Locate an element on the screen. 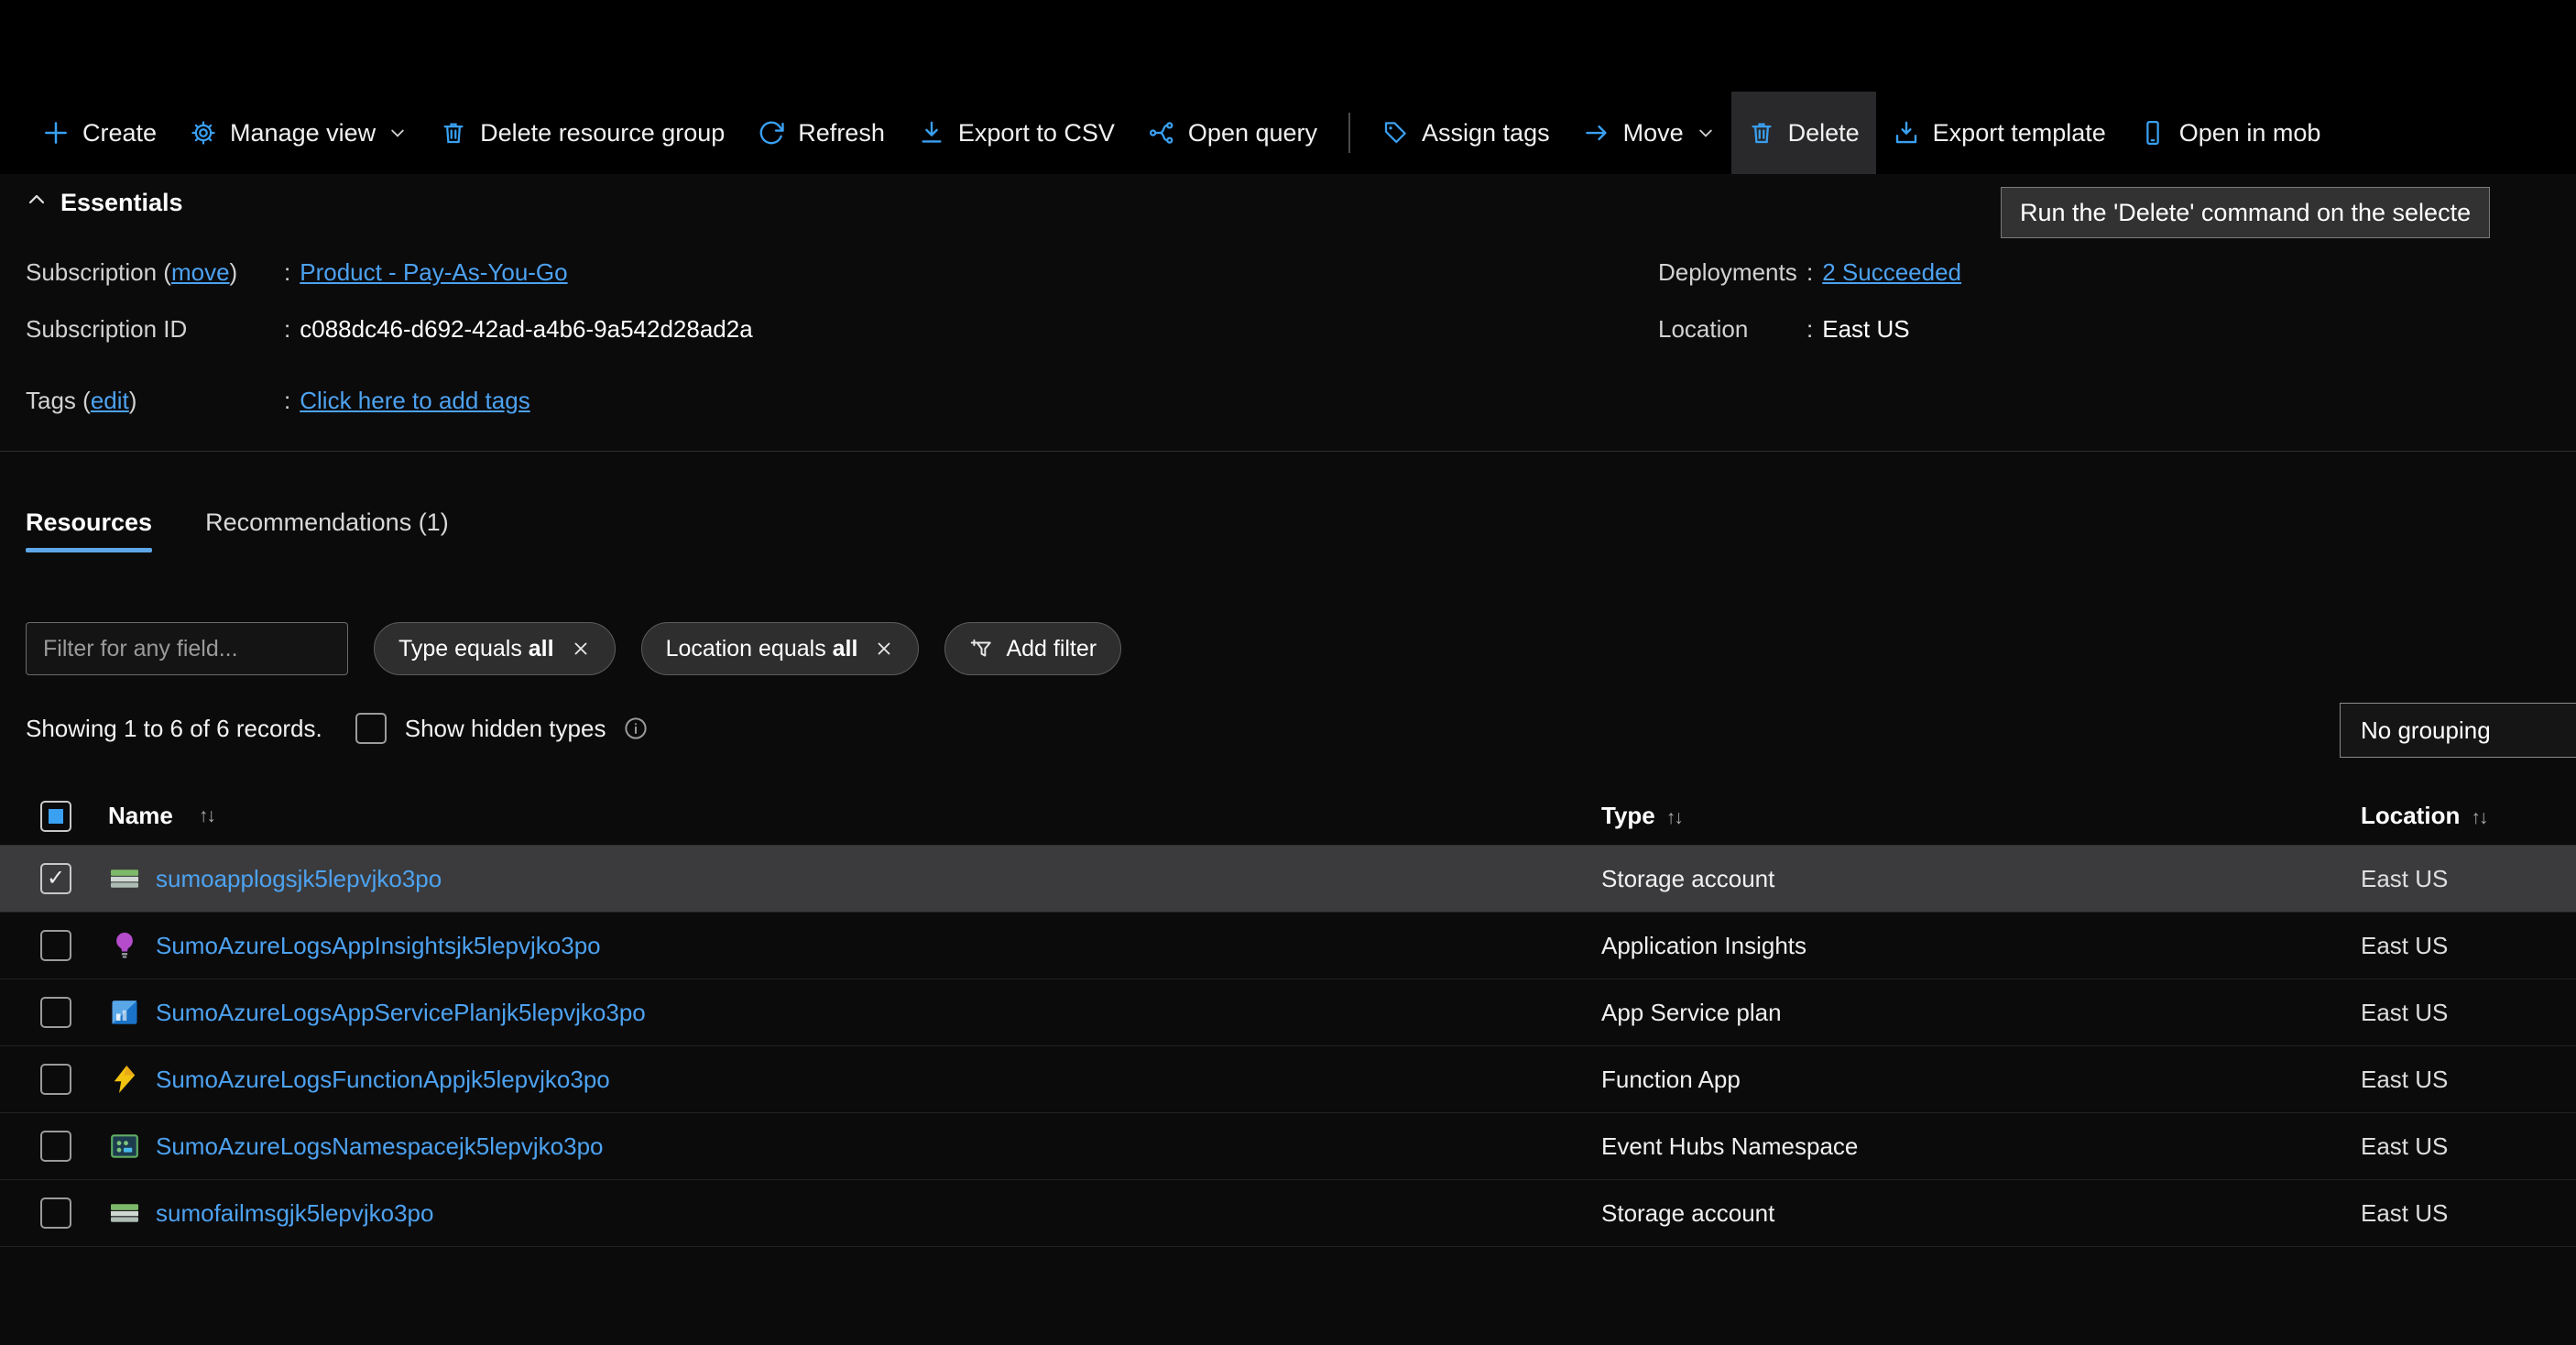 The width and height of the screenshot is (2576, 1345). delete-resource-group-button: Delete resource group is located at coordinates (582, 133).